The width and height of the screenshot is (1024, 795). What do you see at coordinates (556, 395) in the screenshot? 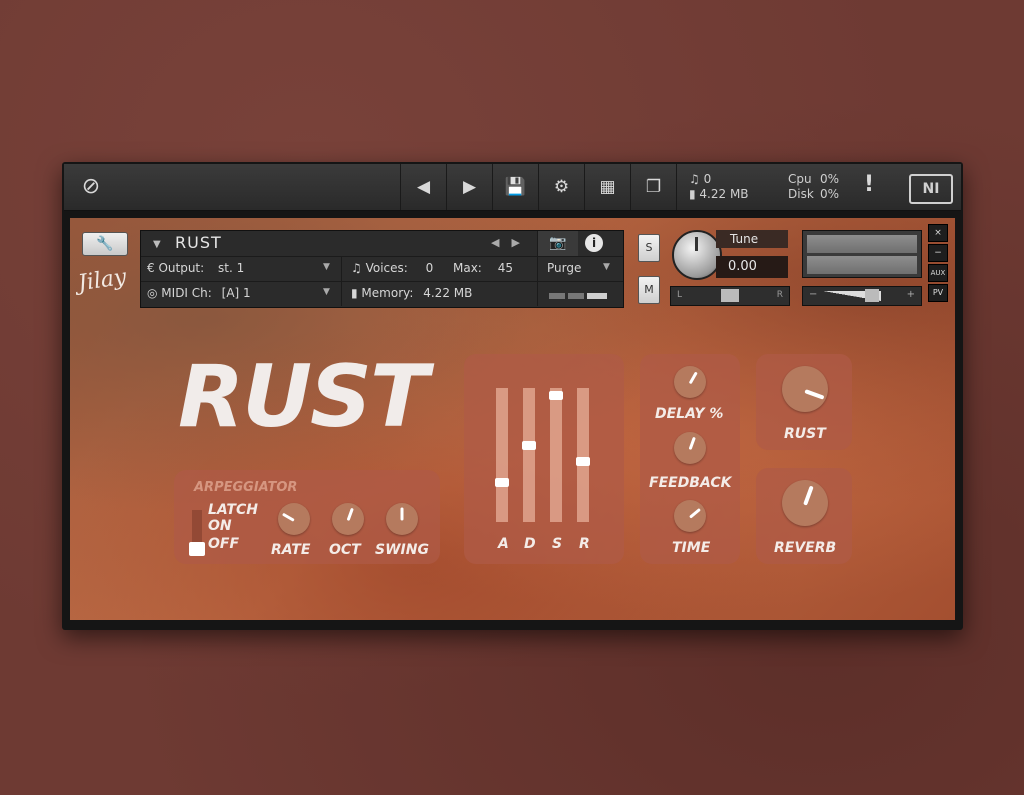
I see `slider-handle-s` at bounding box center [556, 395].